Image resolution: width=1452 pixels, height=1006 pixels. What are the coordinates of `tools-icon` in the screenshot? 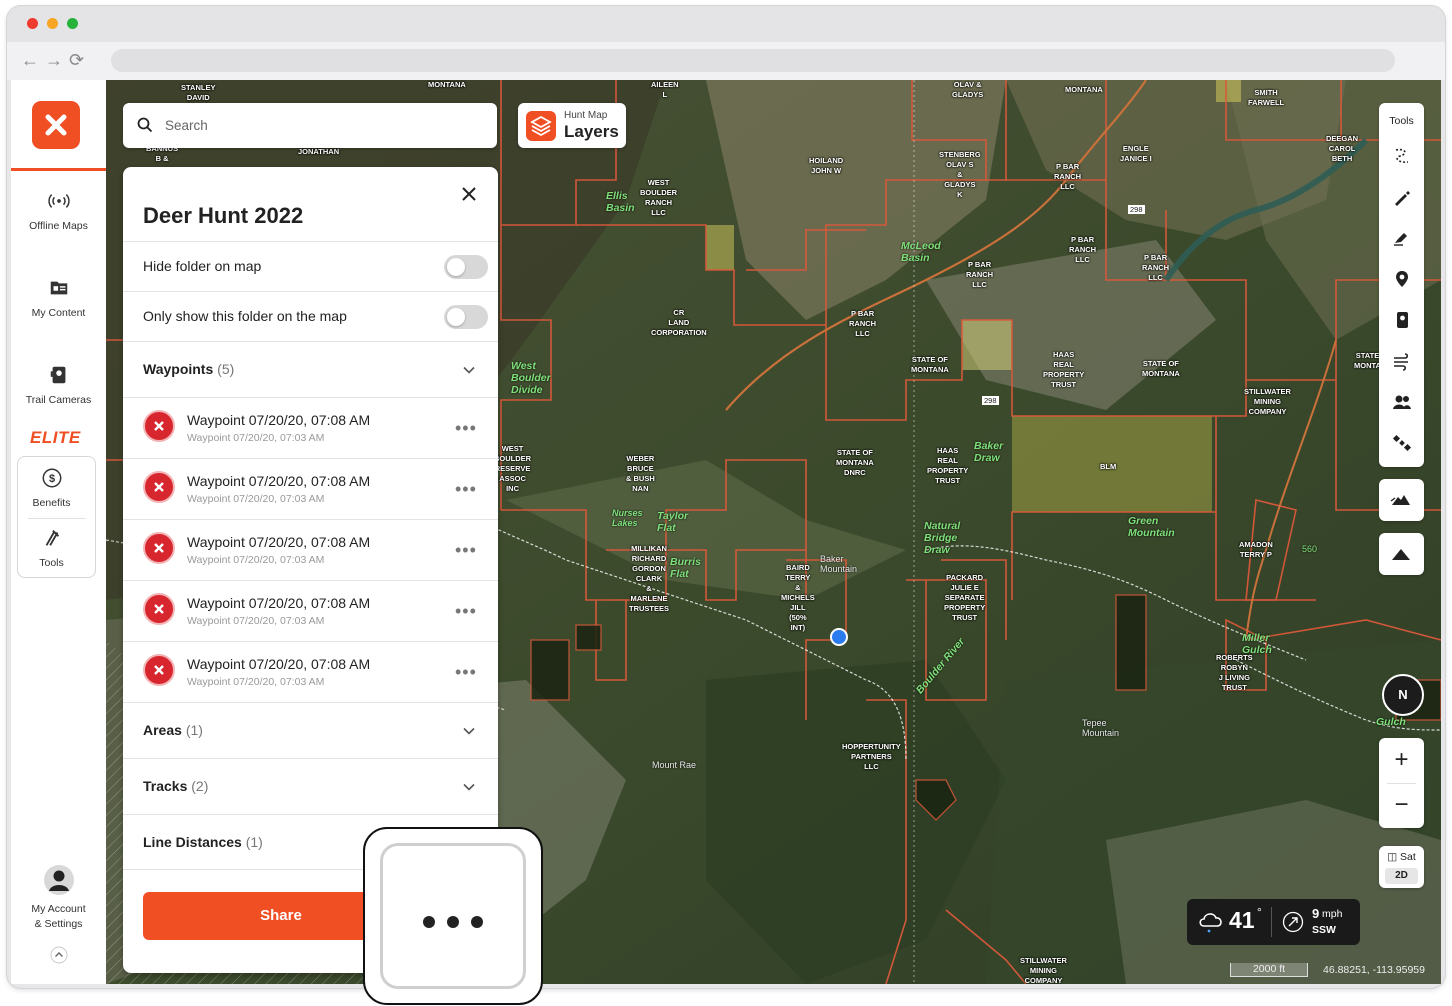 It's located at (52, 538).